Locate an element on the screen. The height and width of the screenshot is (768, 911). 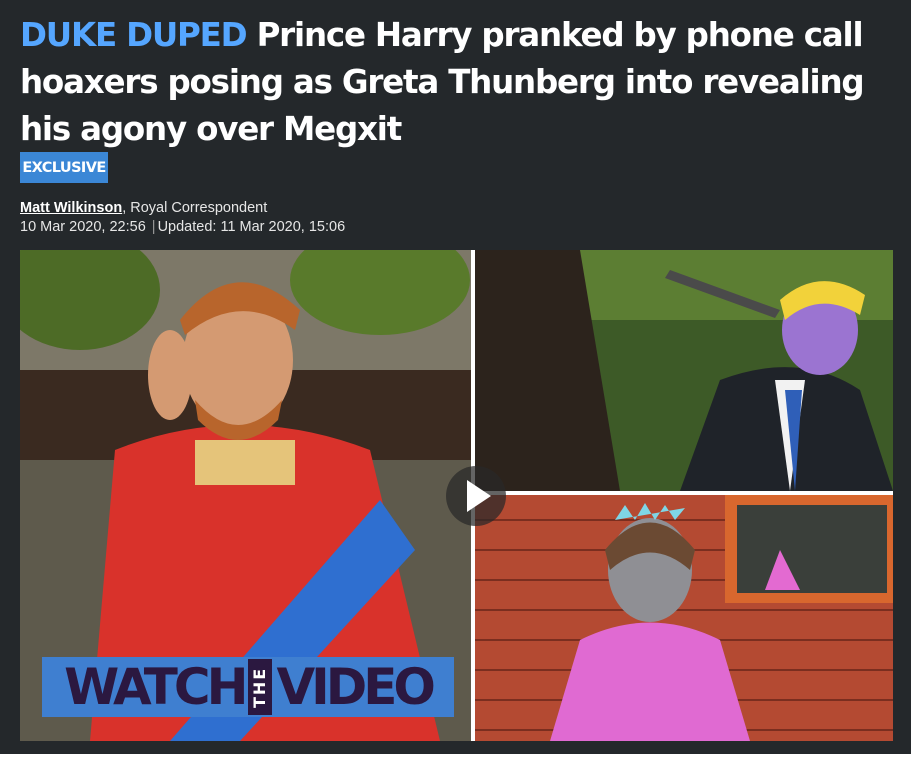
greta-dress is located at coordinates (650, 681).